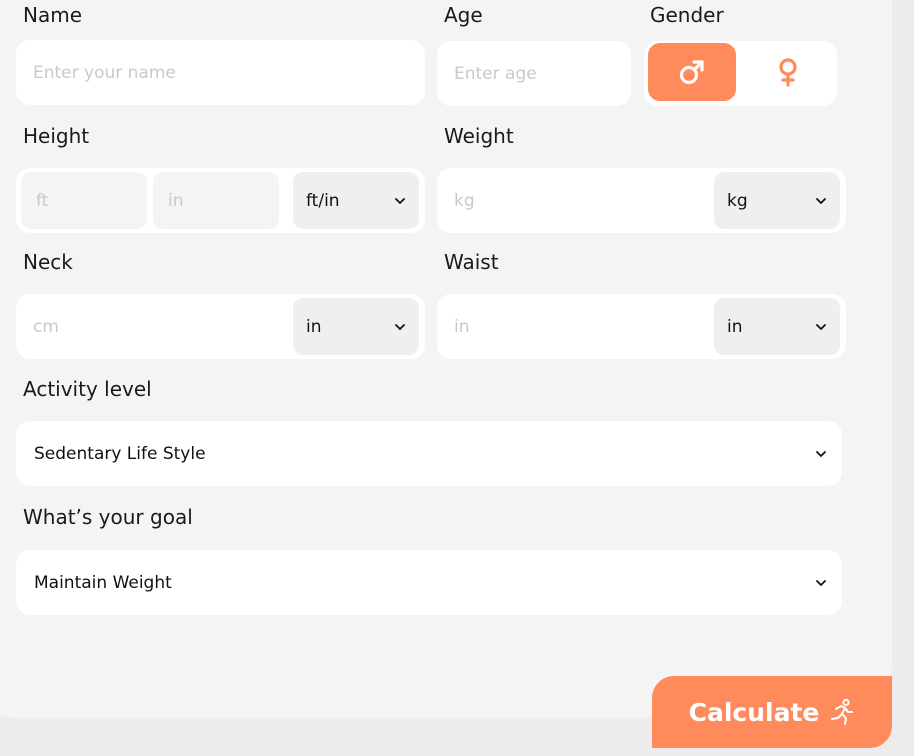 The width and height of the screenshot is (914, 756). Describe the element at coordinates (740, 73) in the screenshot. I see `gender-toggle` at that location.